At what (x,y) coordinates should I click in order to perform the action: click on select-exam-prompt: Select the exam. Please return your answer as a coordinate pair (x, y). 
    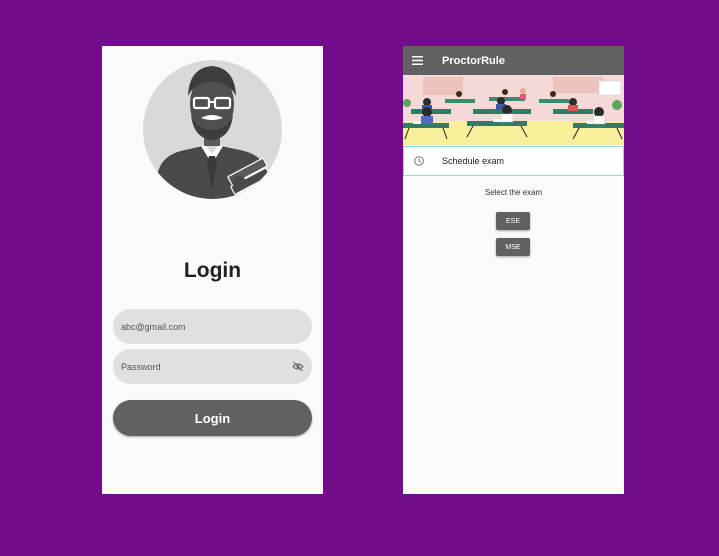
    Looking at the image, I should click on (513, 192).